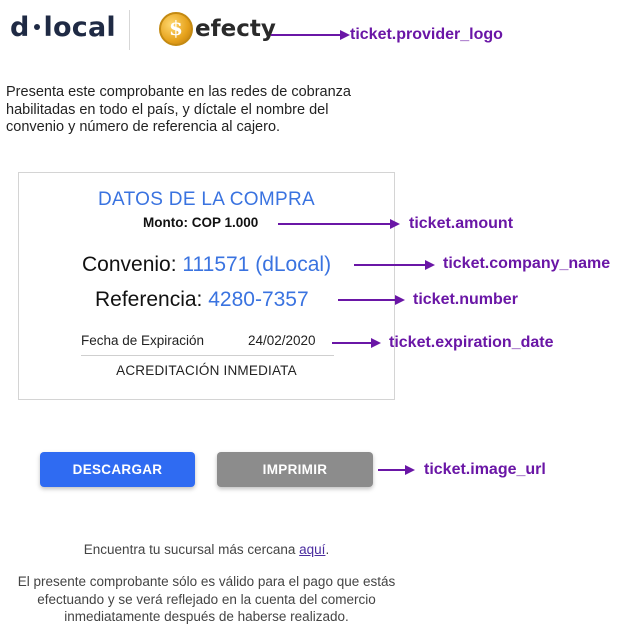 Image resolution: width=633 pixels, height=632 pixels. I want to click on dlocal-logo-dot, so click(36, 26).